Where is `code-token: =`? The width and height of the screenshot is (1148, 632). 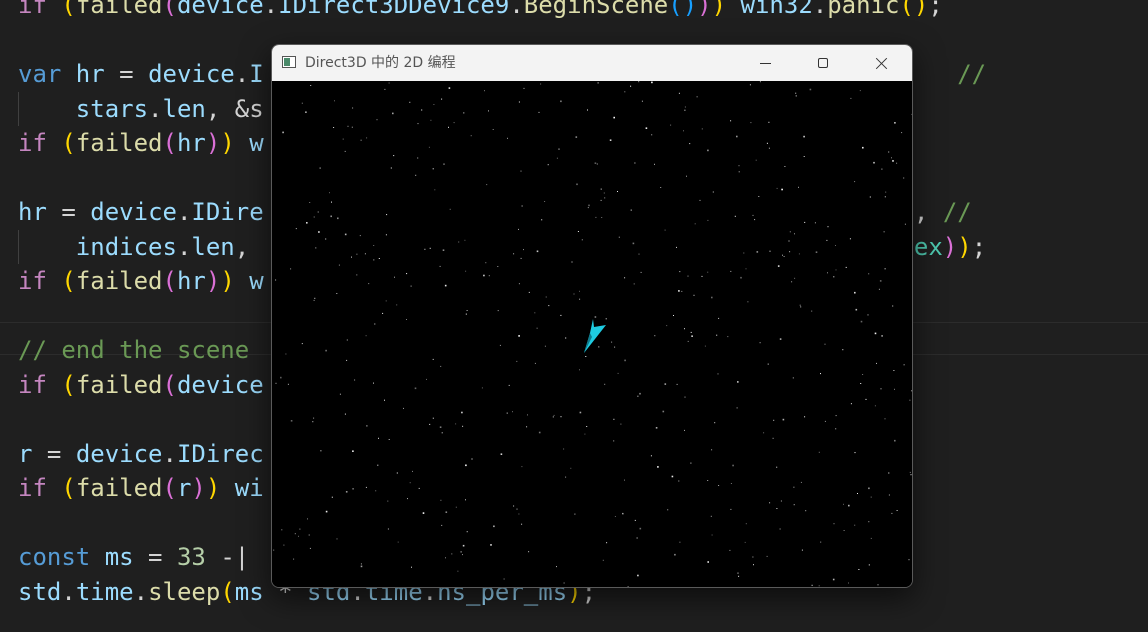
code-token: = is located at coordinates (155, 557).